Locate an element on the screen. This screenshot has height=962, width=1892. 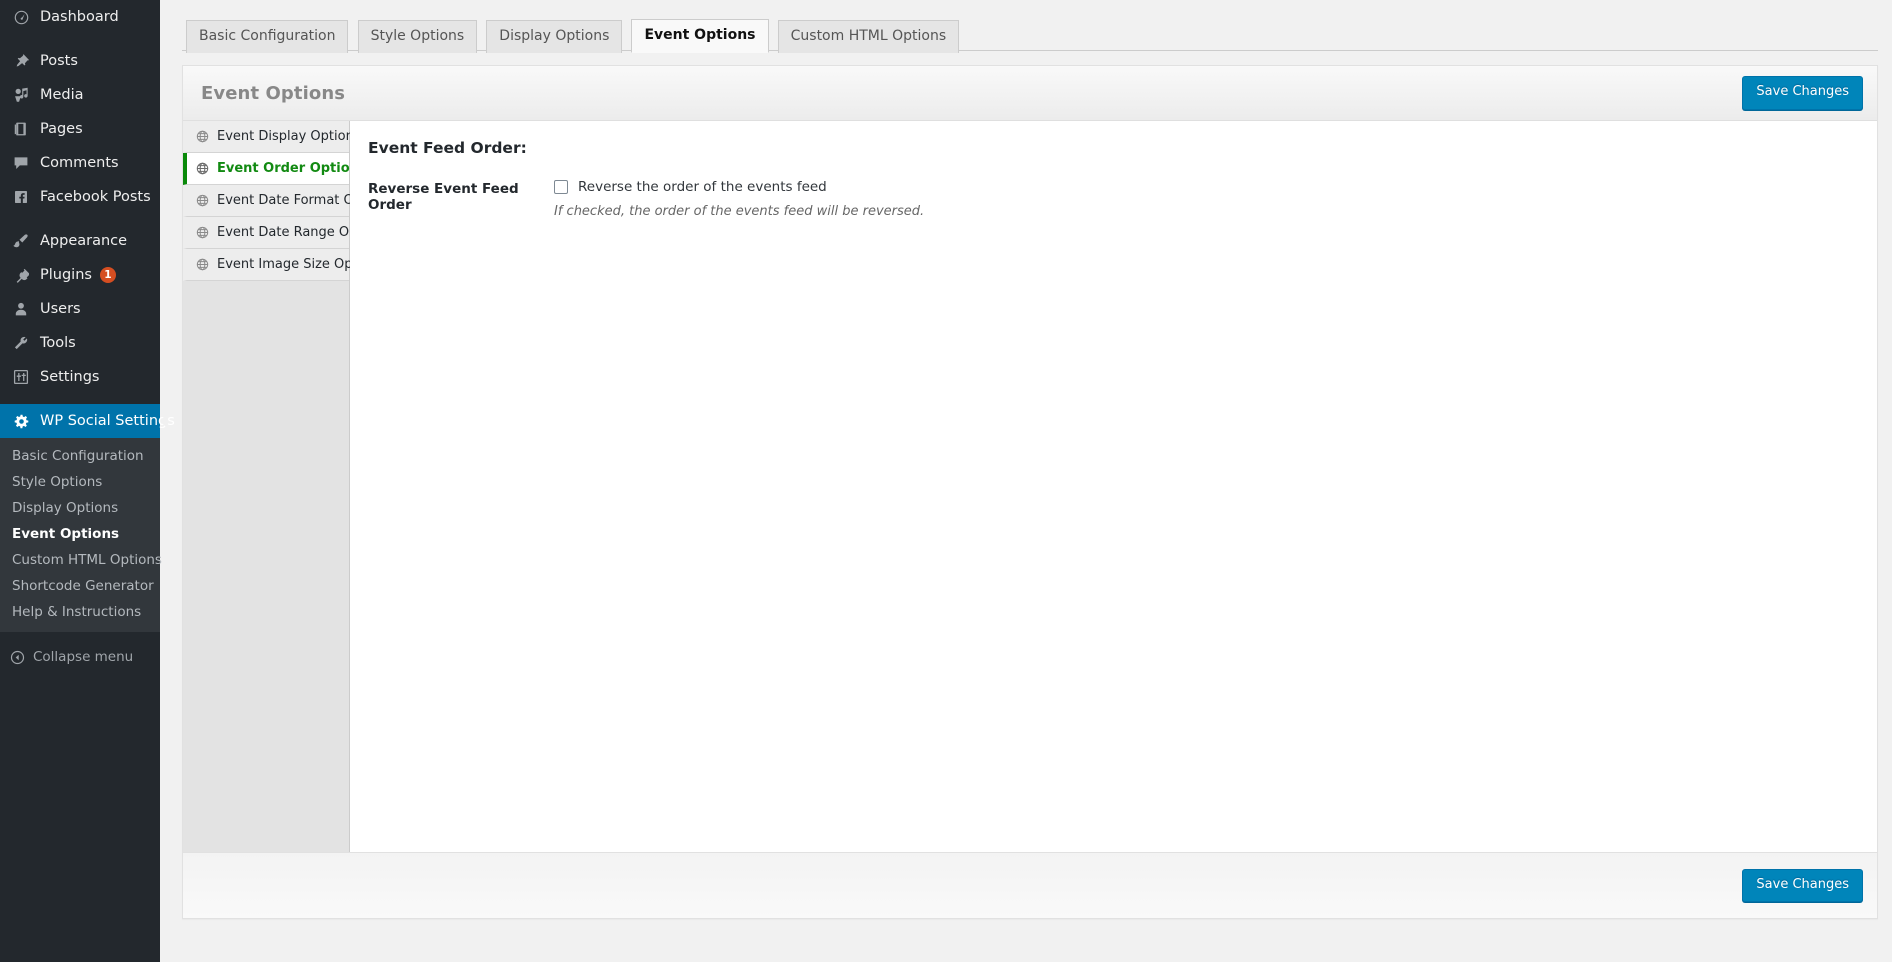
tab-event-options: Event Options is located at coordinates (700, 36).